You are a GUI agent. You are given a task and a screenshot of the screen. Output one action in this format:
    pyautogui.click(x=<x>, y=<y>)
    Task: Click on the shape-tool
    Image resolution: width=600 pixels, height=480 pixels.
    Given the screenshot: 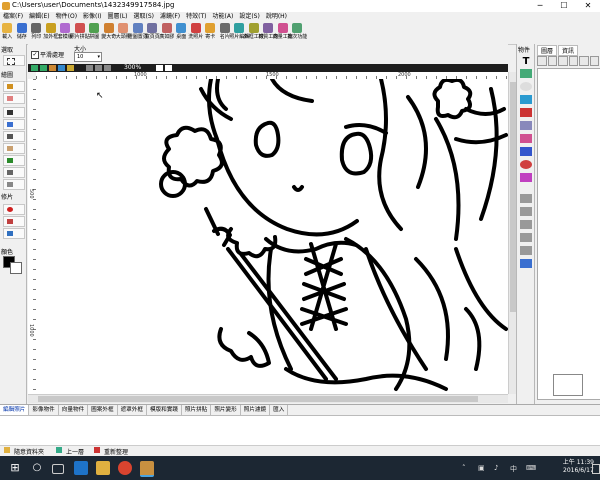 What is the action you would take?
    pyautogui.click(x=14, y=172)
    